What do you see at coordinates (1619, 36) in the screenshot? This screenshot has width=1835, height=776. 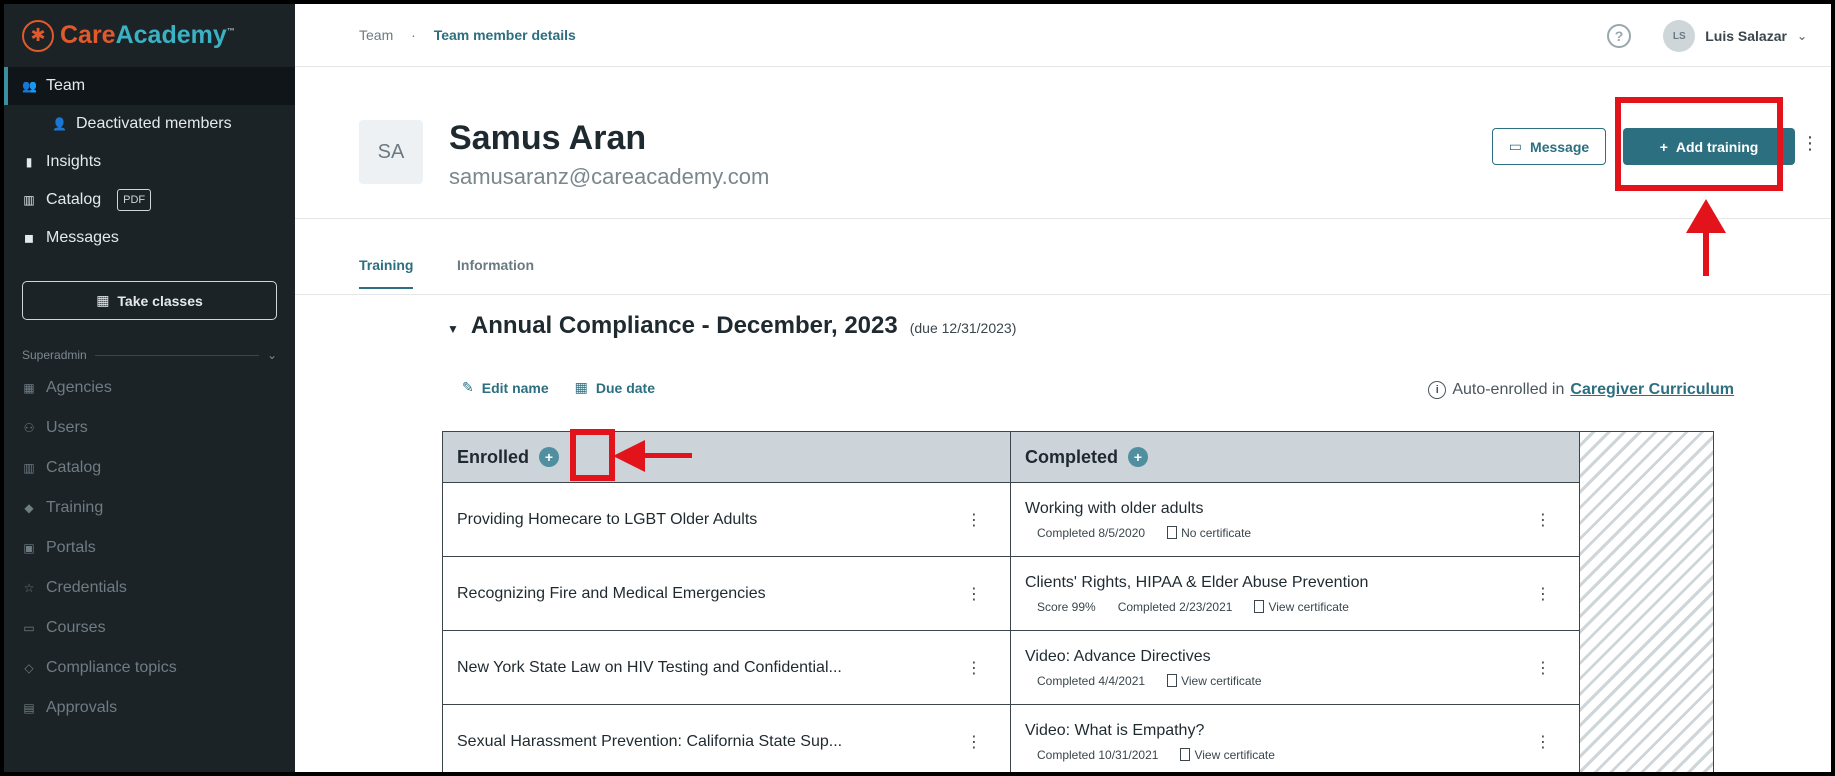 I see `help-icon: ?` at bounding box center [1619, 36].